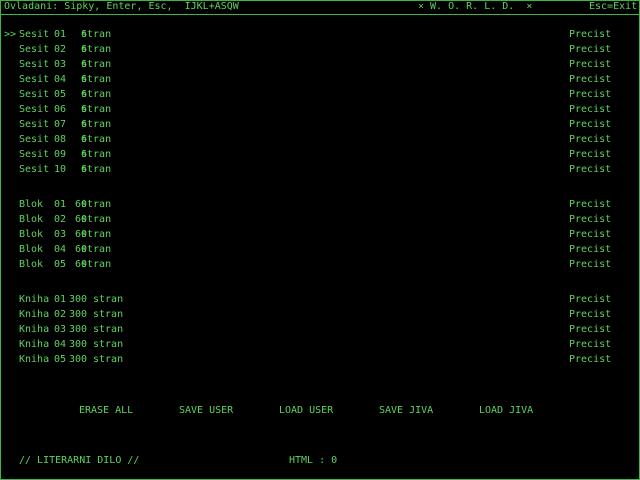  What do you see at coordinates (320, 344) in the screenshot?
I see `list-item: Kniha 04 300 stran Precist` at bounding box center [320, 344].